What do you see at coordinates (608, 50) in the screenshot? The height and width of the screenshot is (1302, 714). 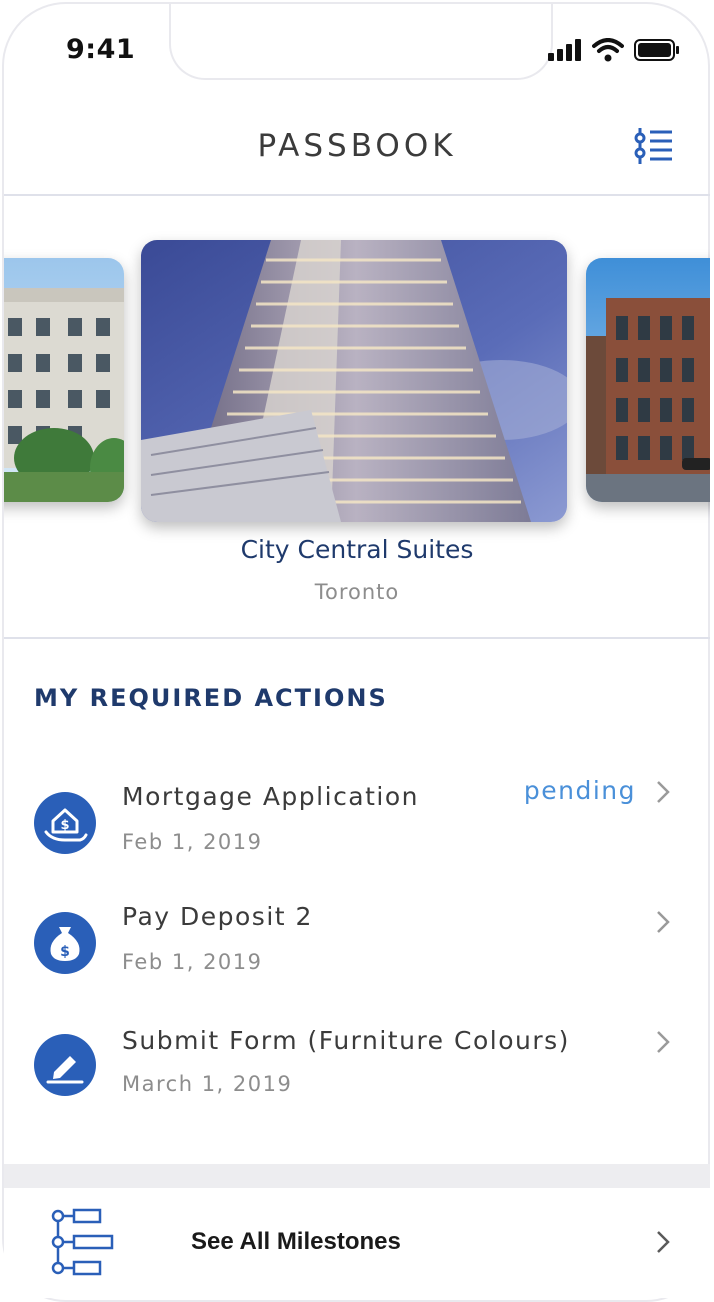 I see `wifi-icon` at bounding box center [608, 50].